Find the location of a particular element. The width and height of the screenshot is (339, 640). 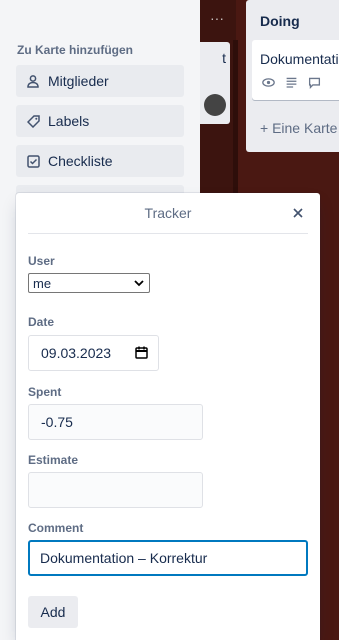

sidebar-item-checklist: Checkliste is located at coordinates (100, 161).